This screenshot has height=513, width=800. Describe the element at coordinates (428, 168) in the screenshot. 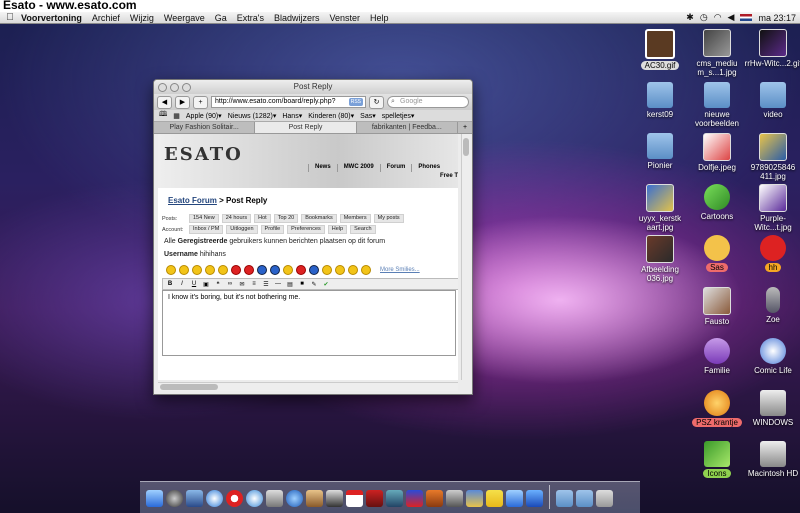

I see `nav-phones: Phones` at that location.